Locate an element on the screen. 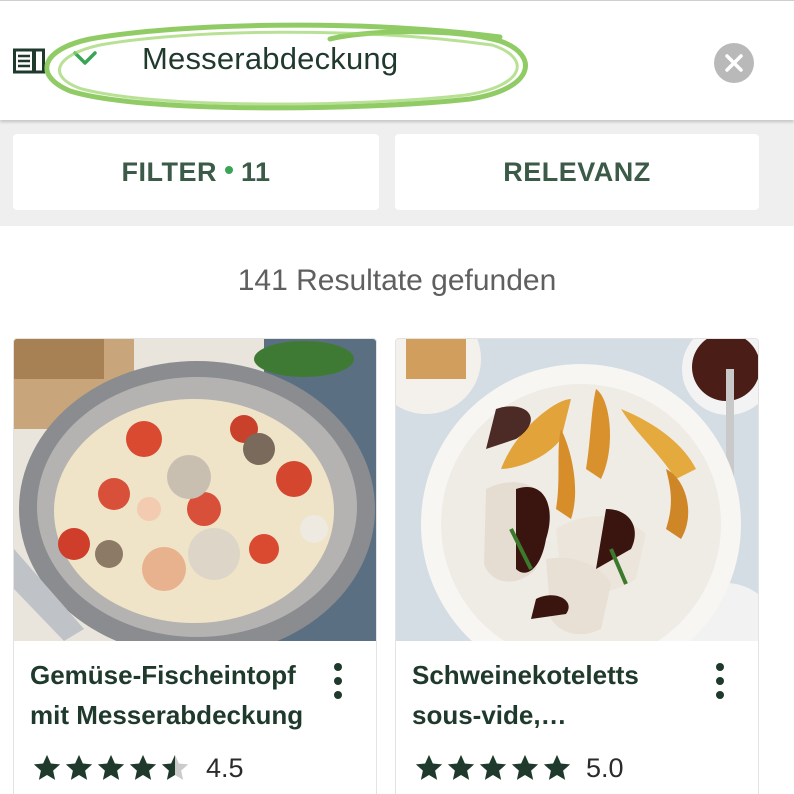 The height and width of the screenshot is (794, 794). recipe-title-line: Schweinekoteletts is located at coordinates (525, 675).